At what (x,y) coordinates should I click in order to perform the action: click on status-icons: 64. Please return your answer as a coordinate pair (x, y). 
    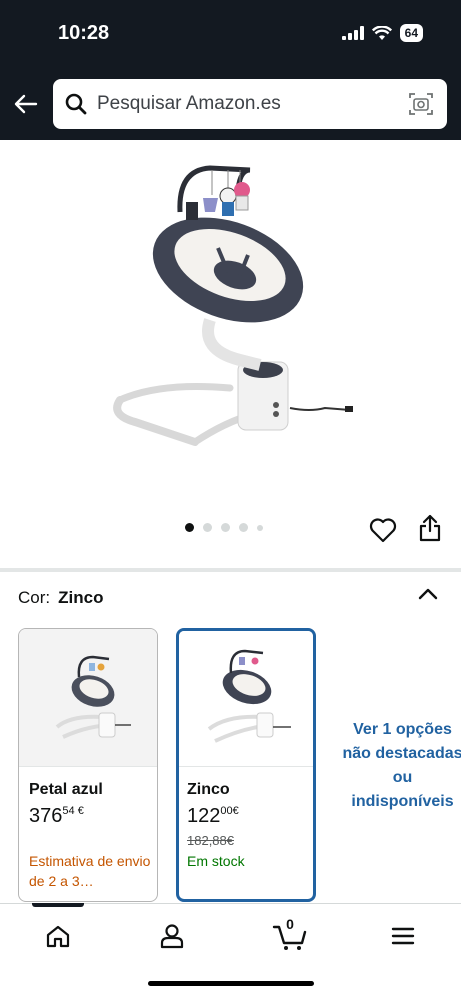
    Looking at the image, I should click on (382, 33).